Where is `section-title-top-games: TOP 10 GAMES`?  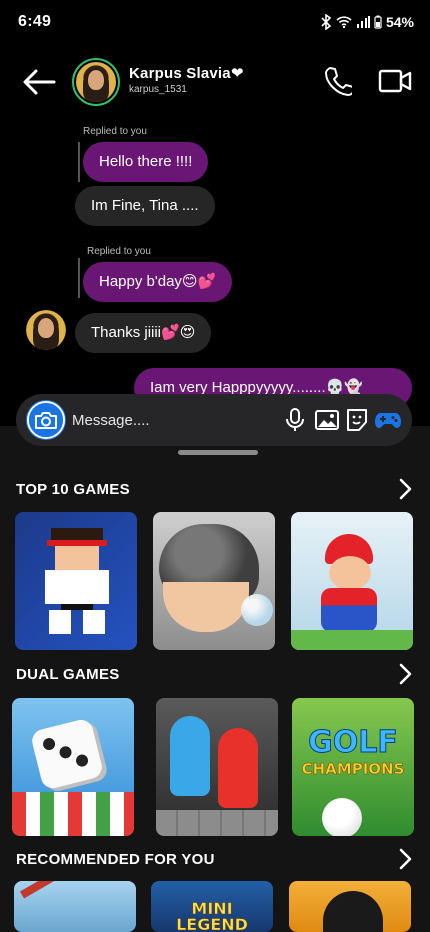 section-title-top-games: TOP 10 GAMES is located at coordinates (73, 489).